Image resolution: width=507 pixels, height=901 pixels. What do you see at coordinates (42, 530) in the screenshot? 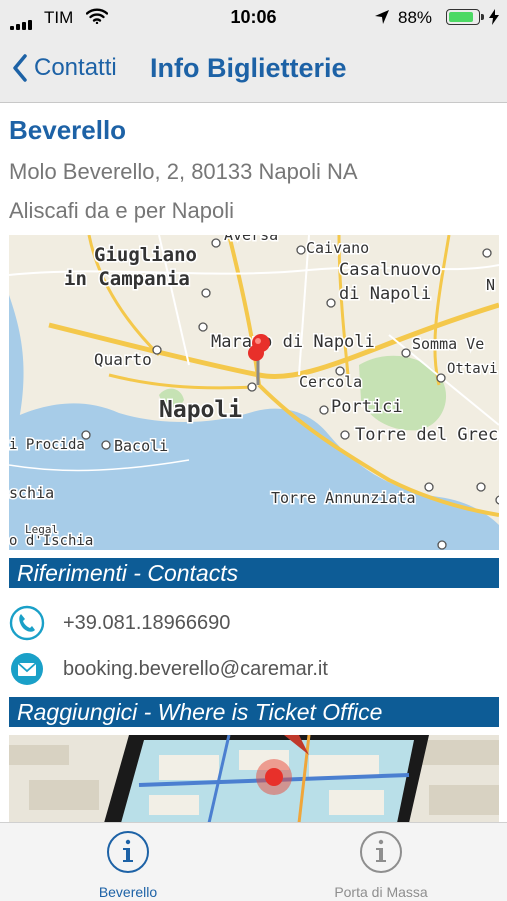
I see `map-legal-link: Legal` at bounding box center [42, 530].